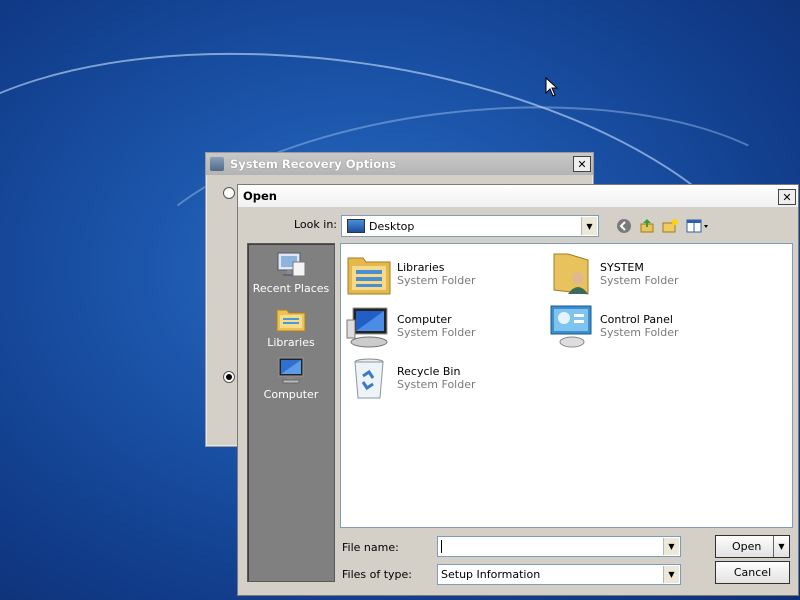  I want to click on file-type-dropdown: Setup Information ▼, so click(559, 574).